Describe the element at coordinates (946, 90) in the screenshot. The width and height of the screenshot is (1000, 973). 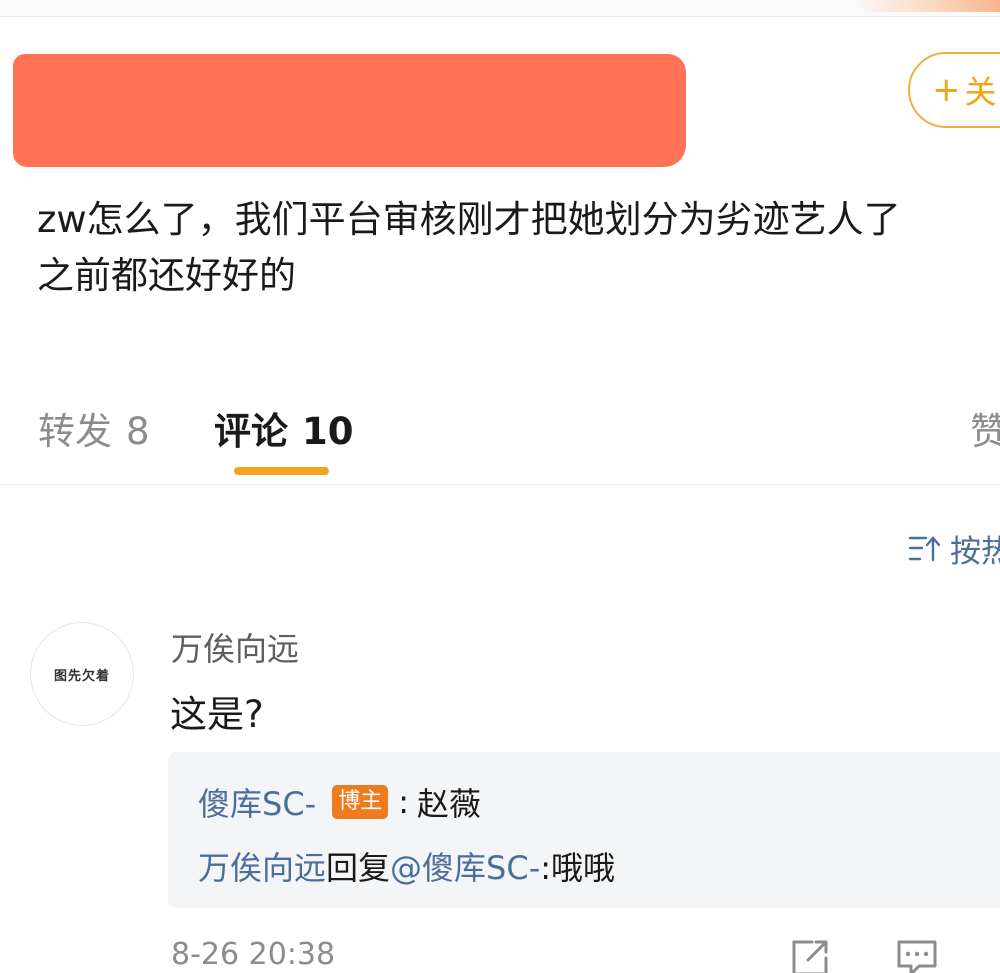
I see `plus-icon: +` at that location.